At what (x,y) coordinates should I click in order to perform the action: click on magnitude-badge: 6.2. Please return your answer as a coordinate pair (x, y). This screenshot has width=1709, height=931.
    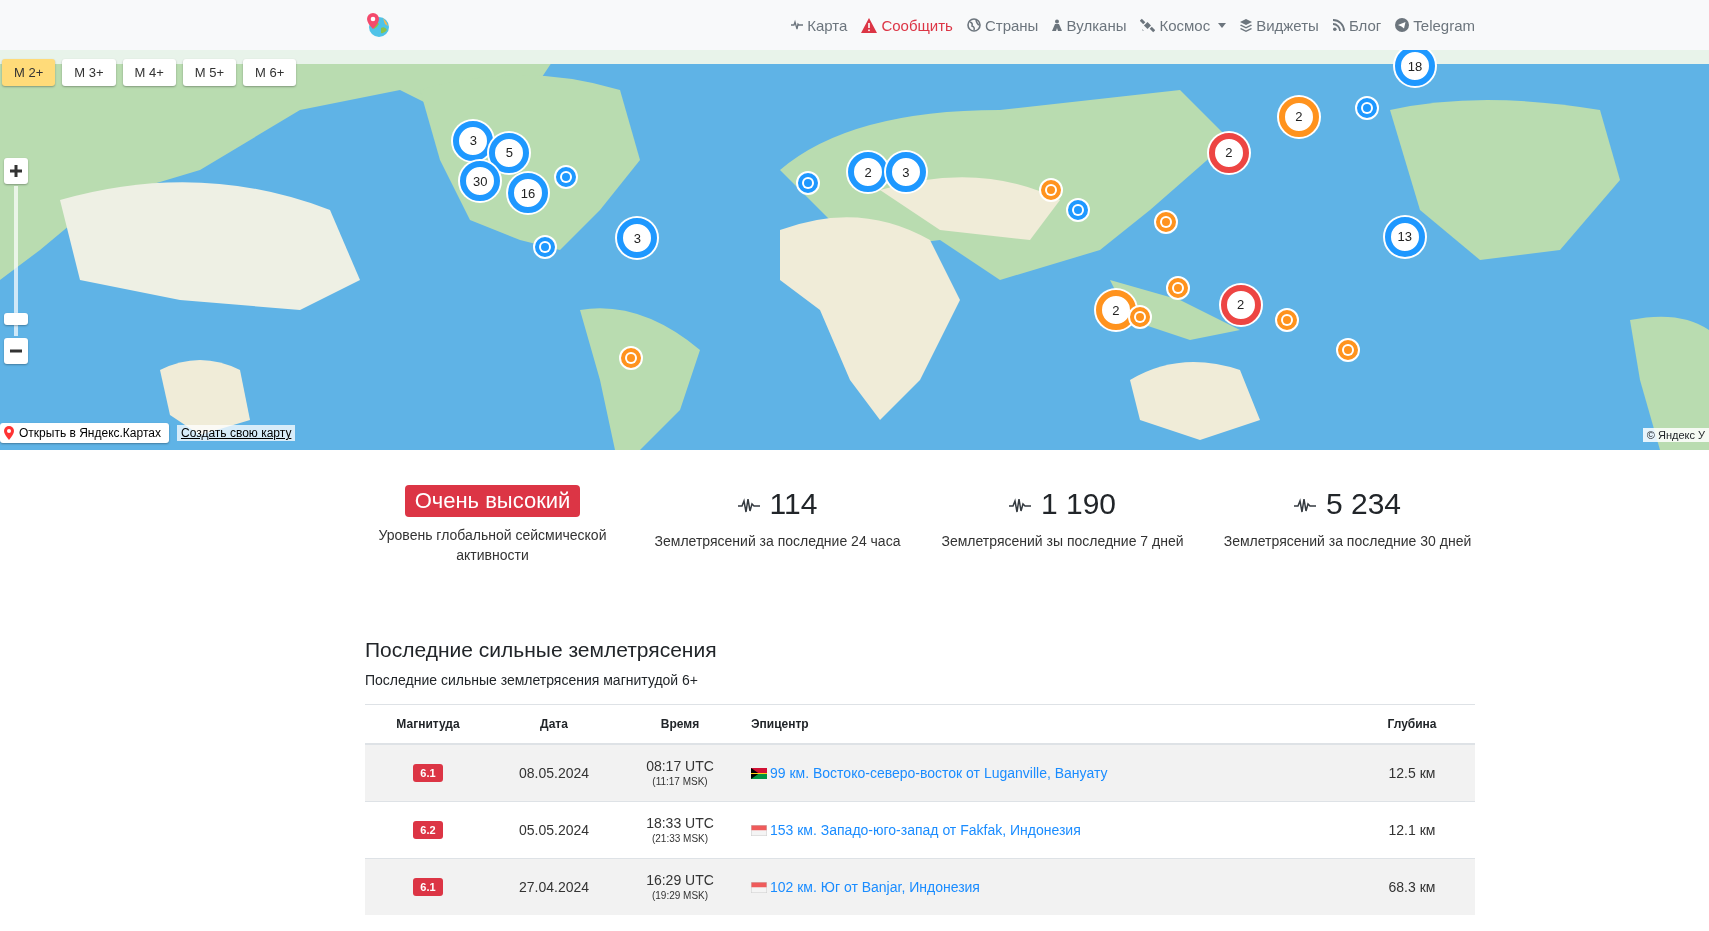
    Looking at the image, I should click on (428, 829).